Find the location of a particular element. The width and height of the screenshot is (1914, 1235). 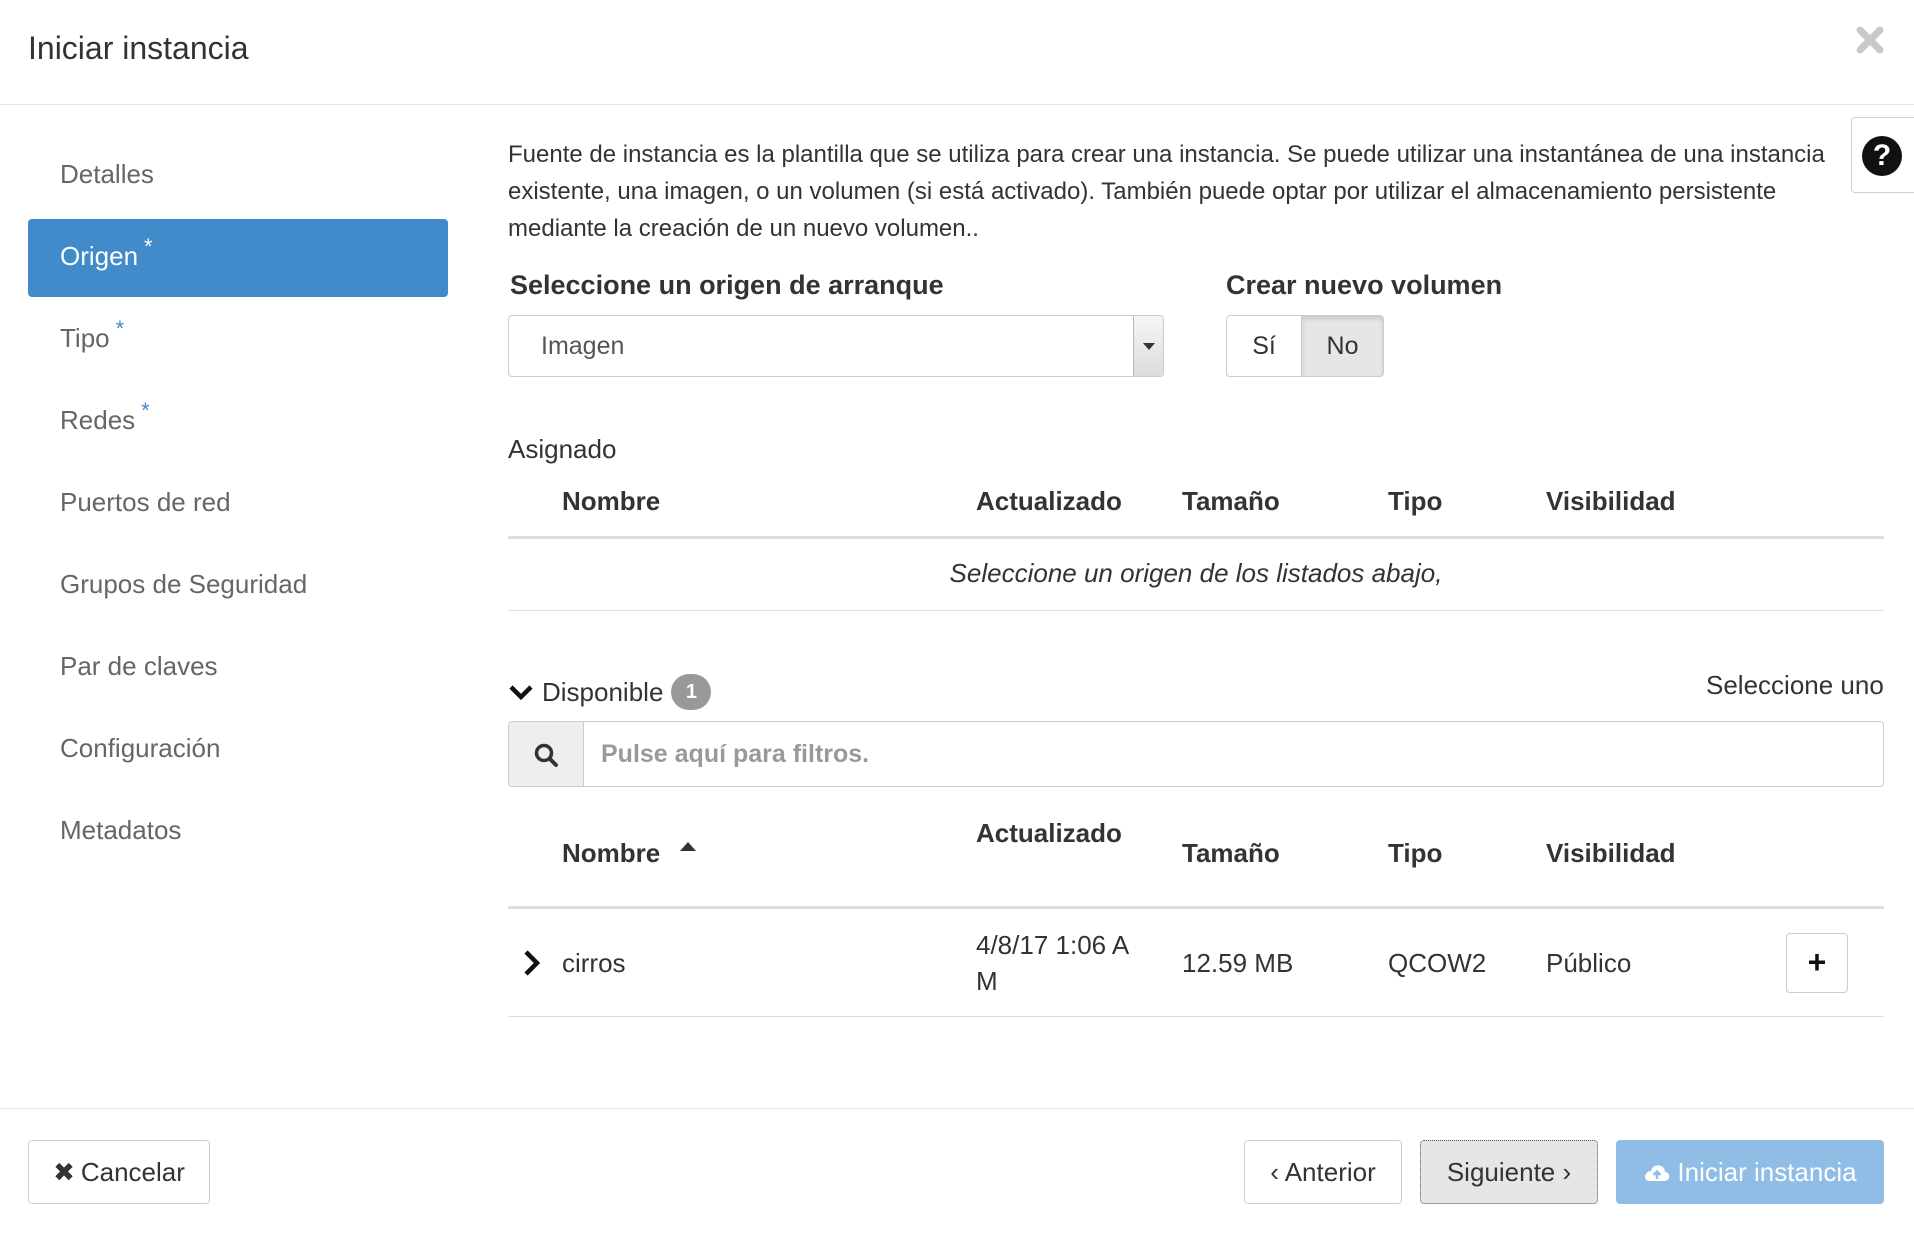

available-col-visibility: Visibilidad is located at coordinates (1611, 853).